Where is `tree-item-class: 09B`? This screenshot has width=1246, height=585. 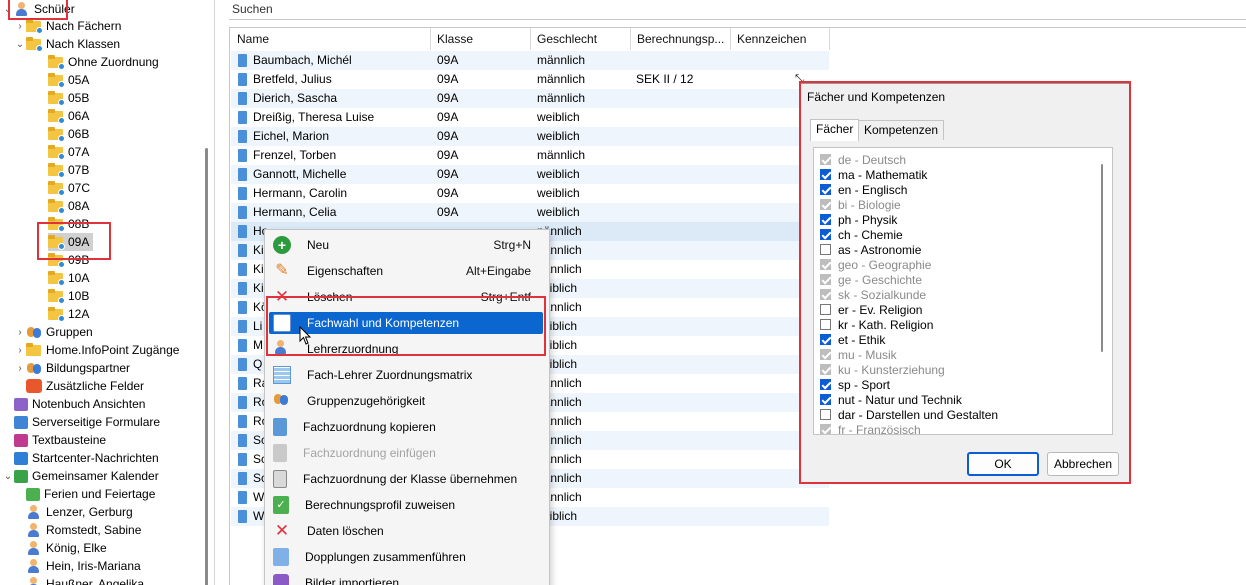
tree-item-class: 09B is located at coordinates (70, 260).